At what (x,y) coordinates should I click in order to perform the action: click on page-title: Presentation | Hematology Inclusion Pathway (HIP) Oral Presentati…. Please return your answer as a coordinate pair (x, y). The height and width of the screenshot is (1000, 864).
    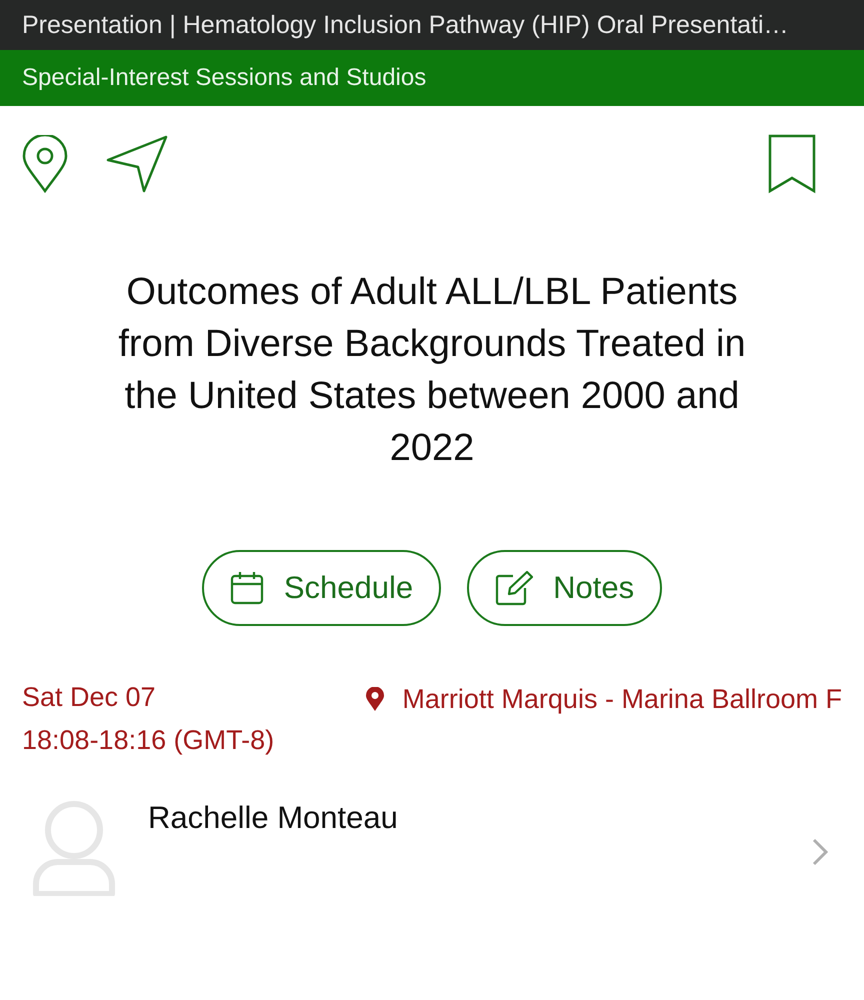
    Looking at the image, I should click on (405, 25).